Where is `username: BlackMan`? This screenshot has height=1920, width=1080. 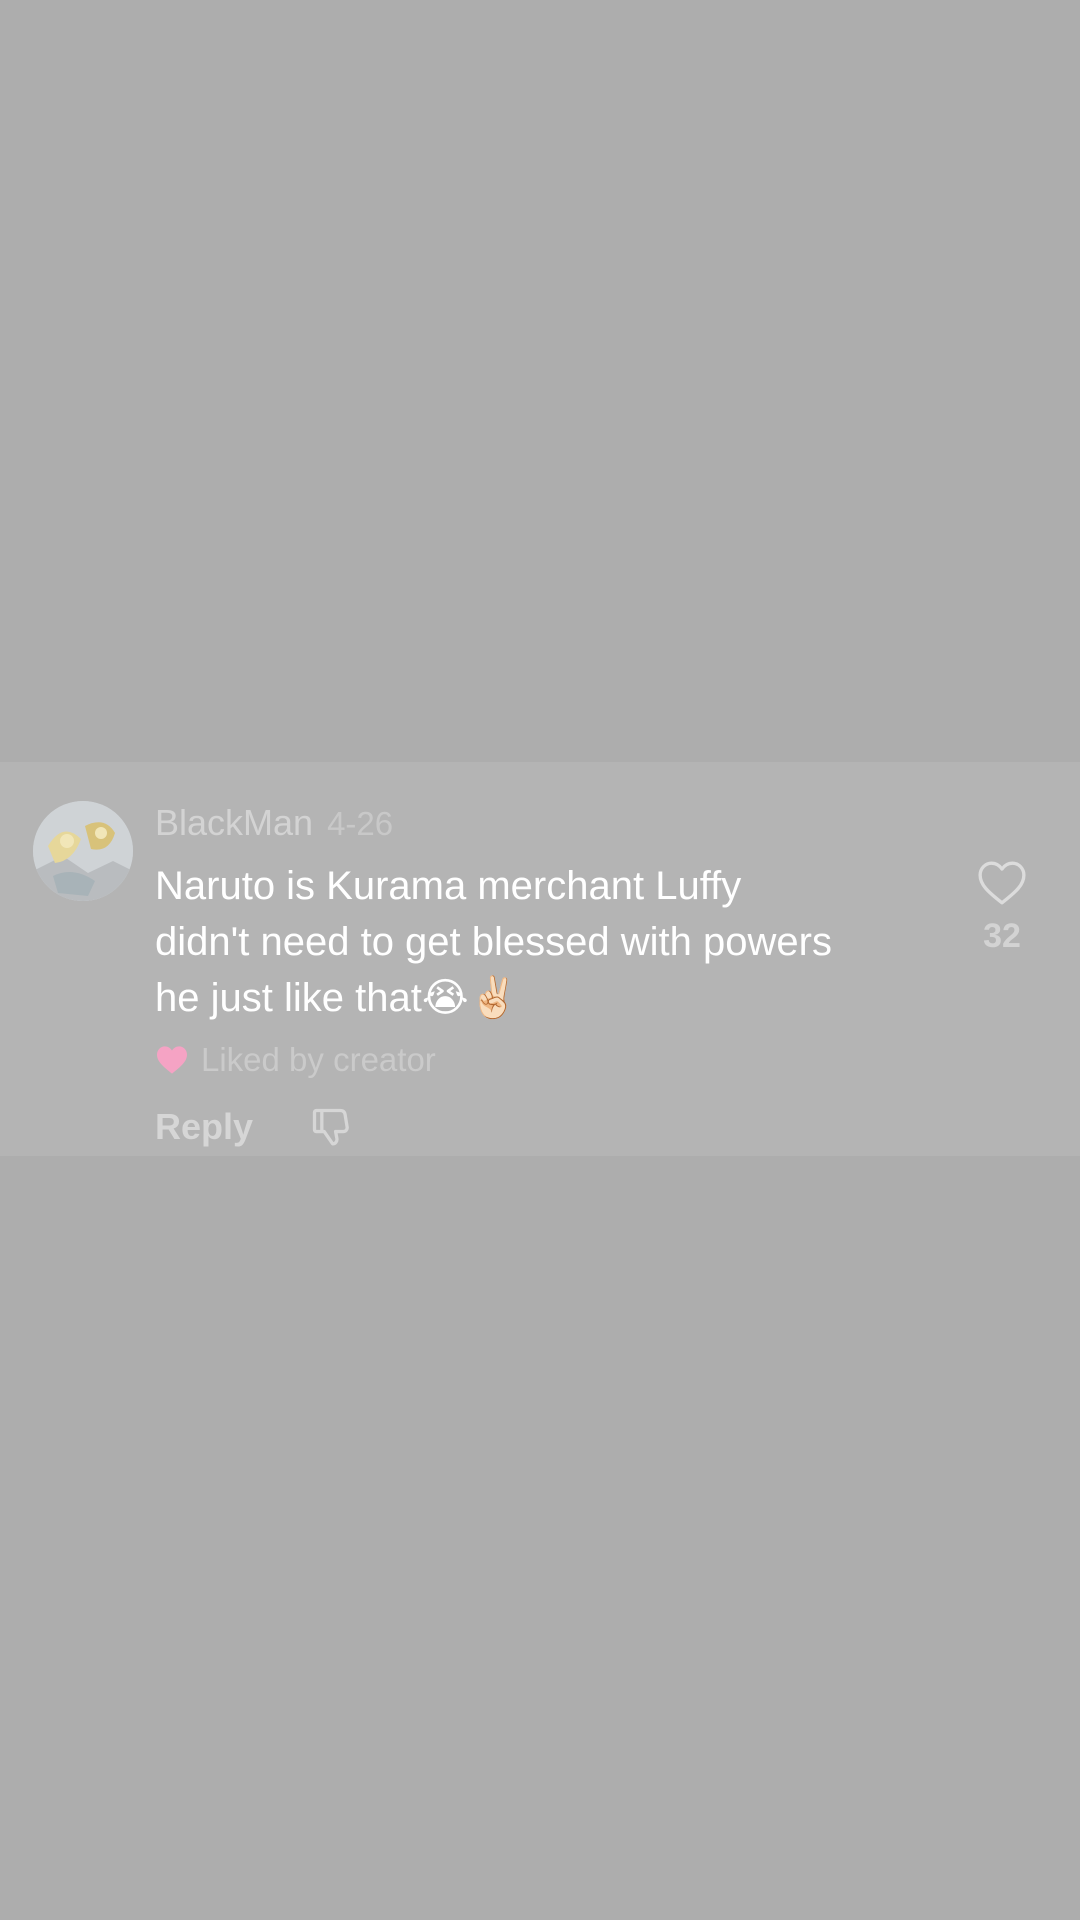 username: BlackMan is located at coordinates (234, 823).